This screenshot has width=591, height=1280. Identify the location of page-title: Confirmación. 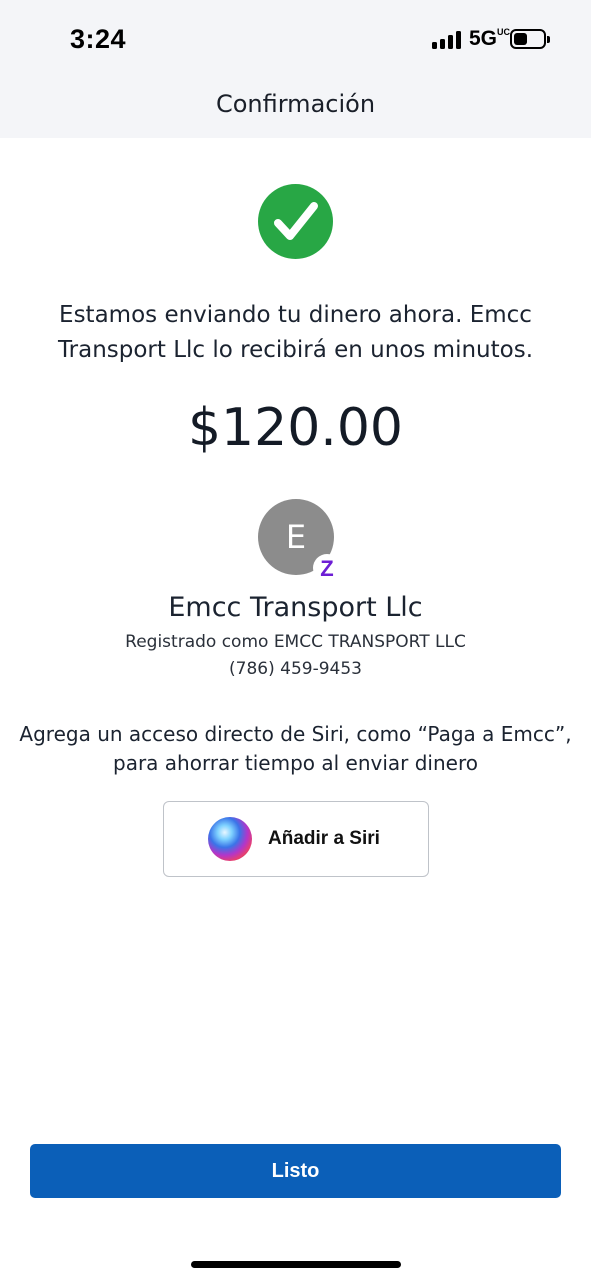
(295, 104).